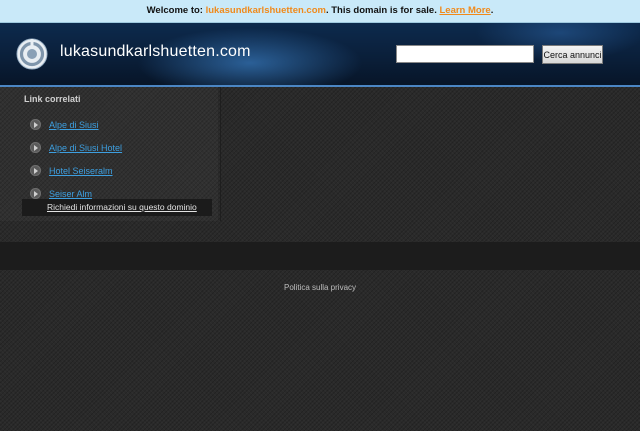 This screenshot has height=431, width=640. Describe the element at coordinates (122, 207) in the screenshot. I see `domain-info-link: Richiedi informazioni su questo dominio` at that location.